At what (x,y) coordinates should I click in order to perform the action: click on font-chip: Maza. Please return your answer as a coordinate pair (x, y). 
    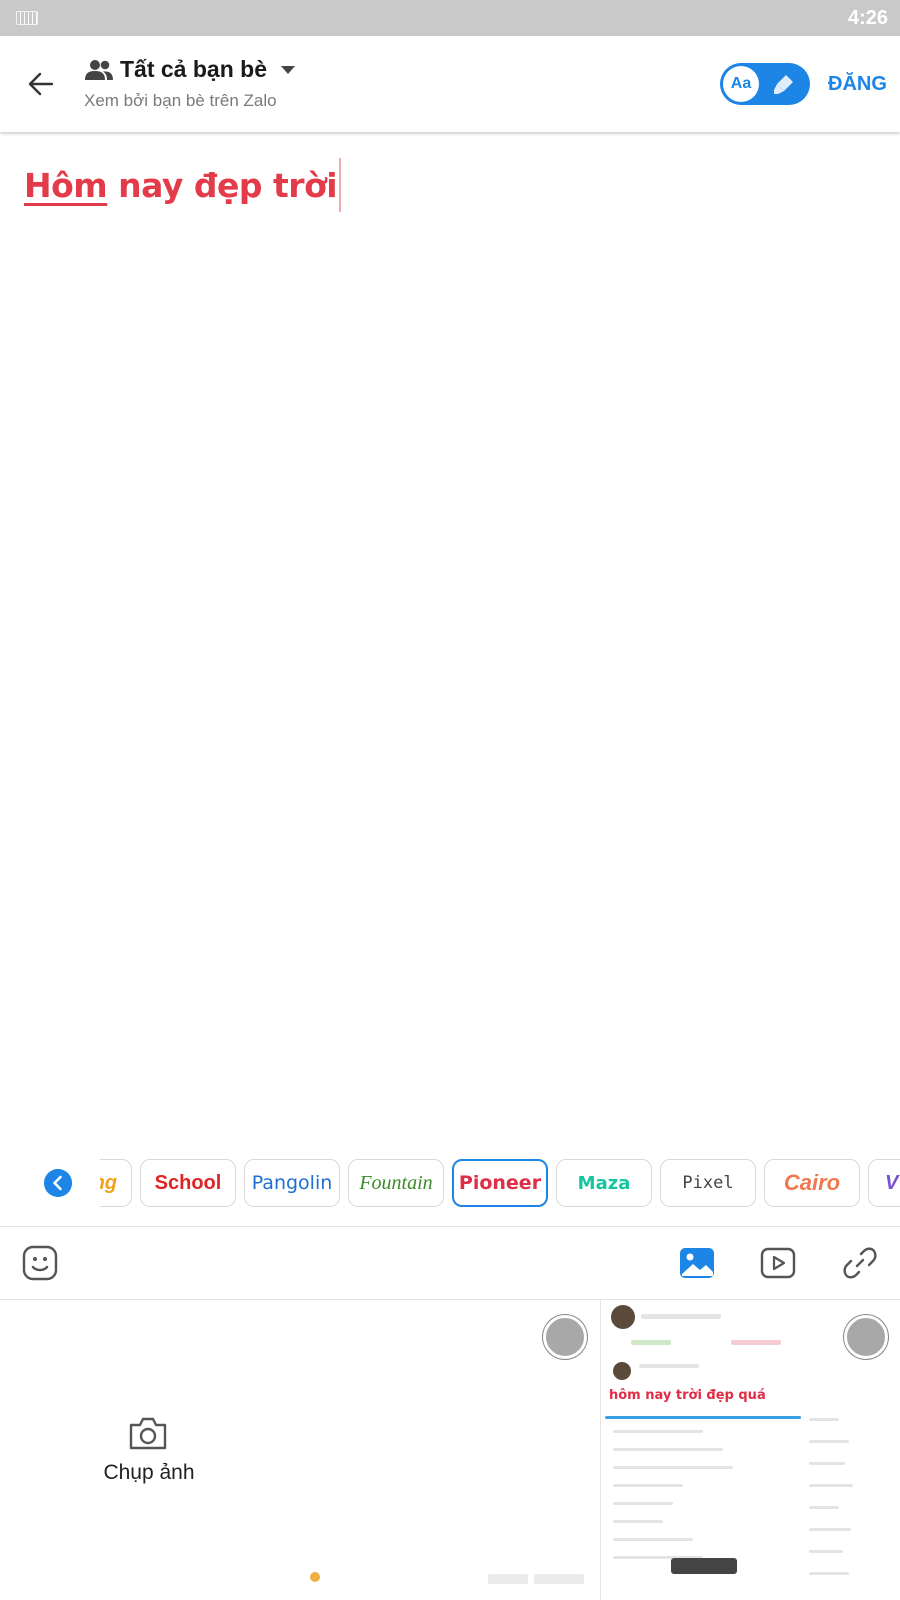
    Looking at the image, I should click on (604, 1183).